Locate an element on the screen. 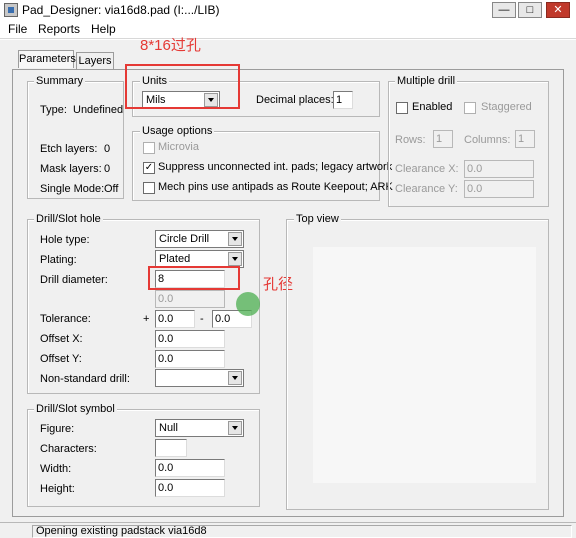 Image resolution: width=576 pixels, height=538 pixels. enabled-label: Enabled is located at coordinates (432, 107).